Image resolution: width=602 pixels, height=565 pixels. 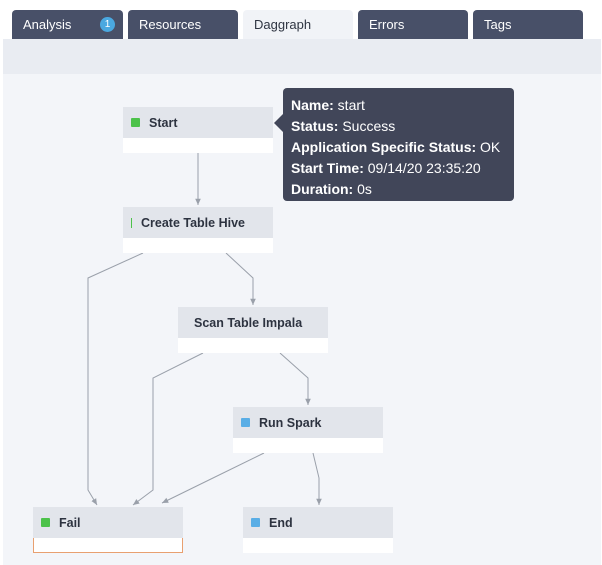 What do you see at coordinates (281, 522) in the screenshot?
I see `node-label: End` at bounding box center [281, 522].